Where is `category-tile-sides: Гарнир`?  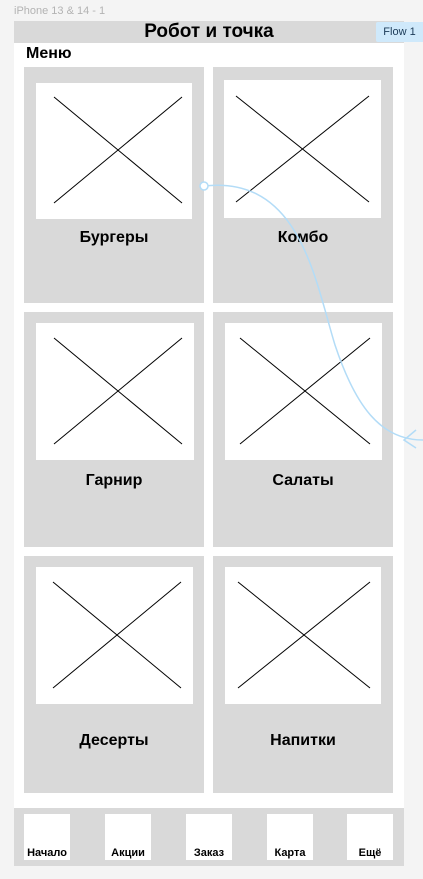 category-tile-sides: Гарнир is located at coordinates (114, 429).